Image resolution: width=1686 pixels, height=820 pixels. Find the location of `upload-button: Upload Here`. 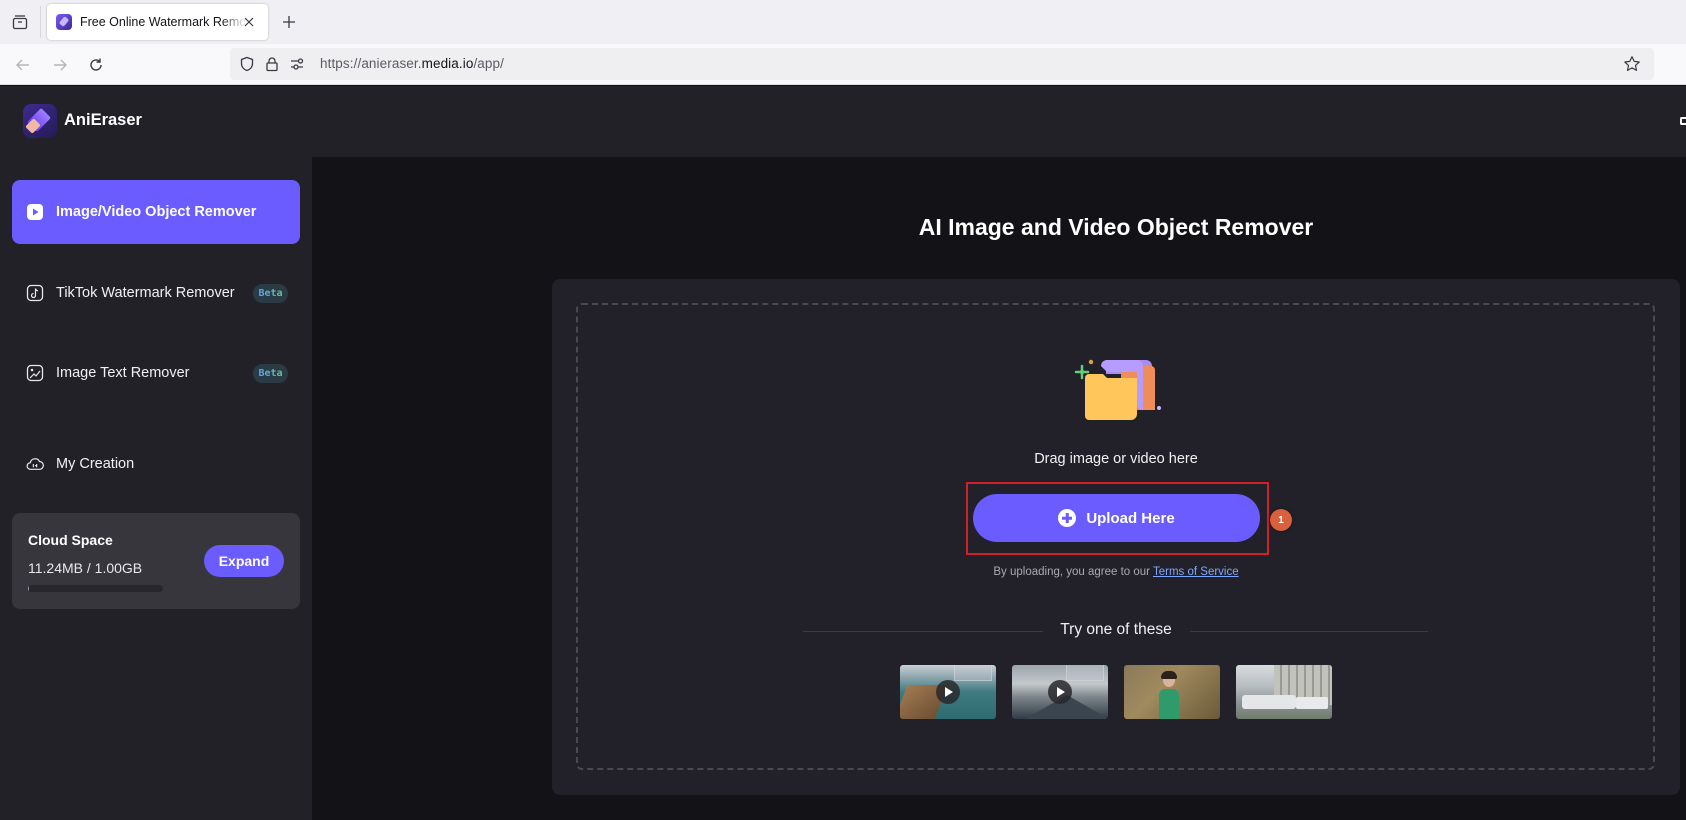

upload-button: Upload Here is located at coordinates (1116, 518).